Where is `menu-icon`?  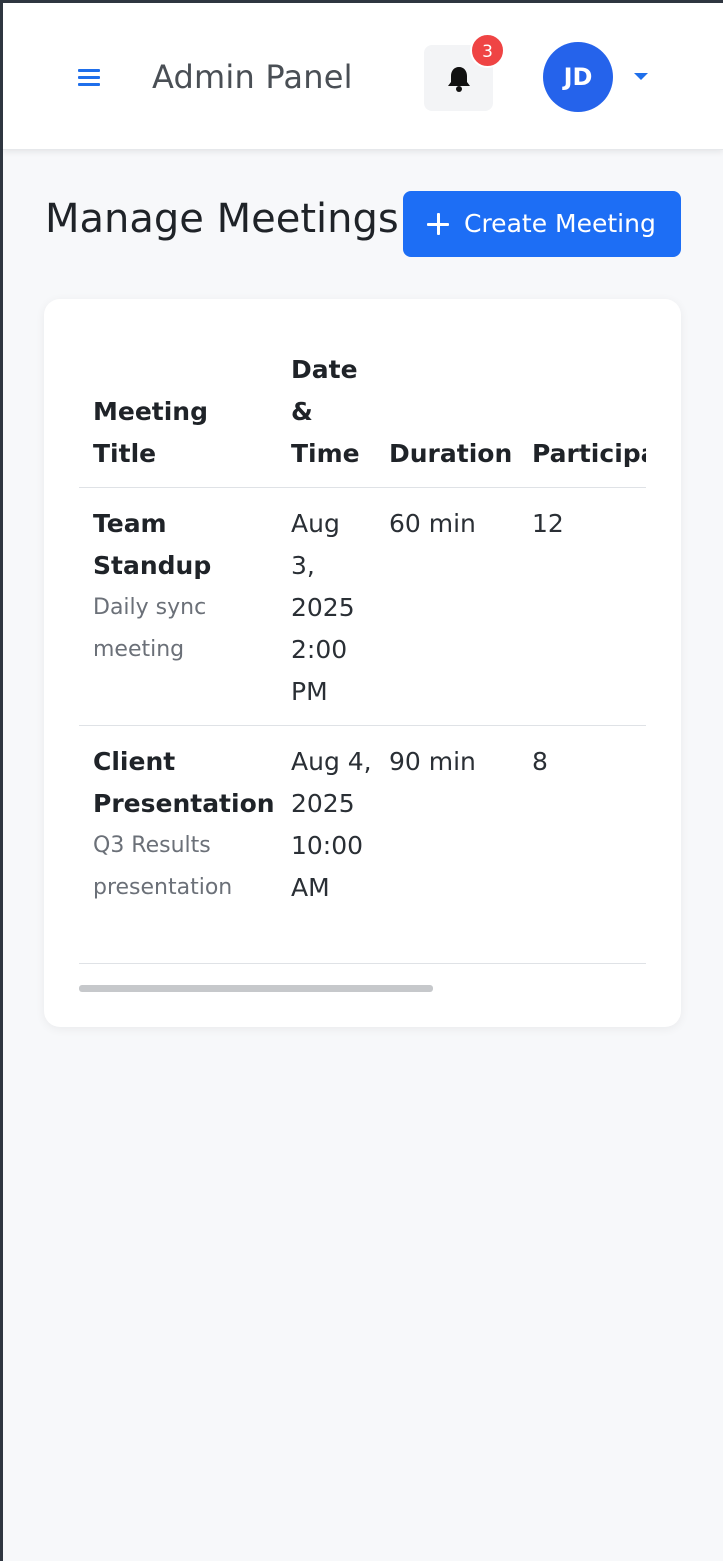
menu-icon is located at coordinates (89, 77).